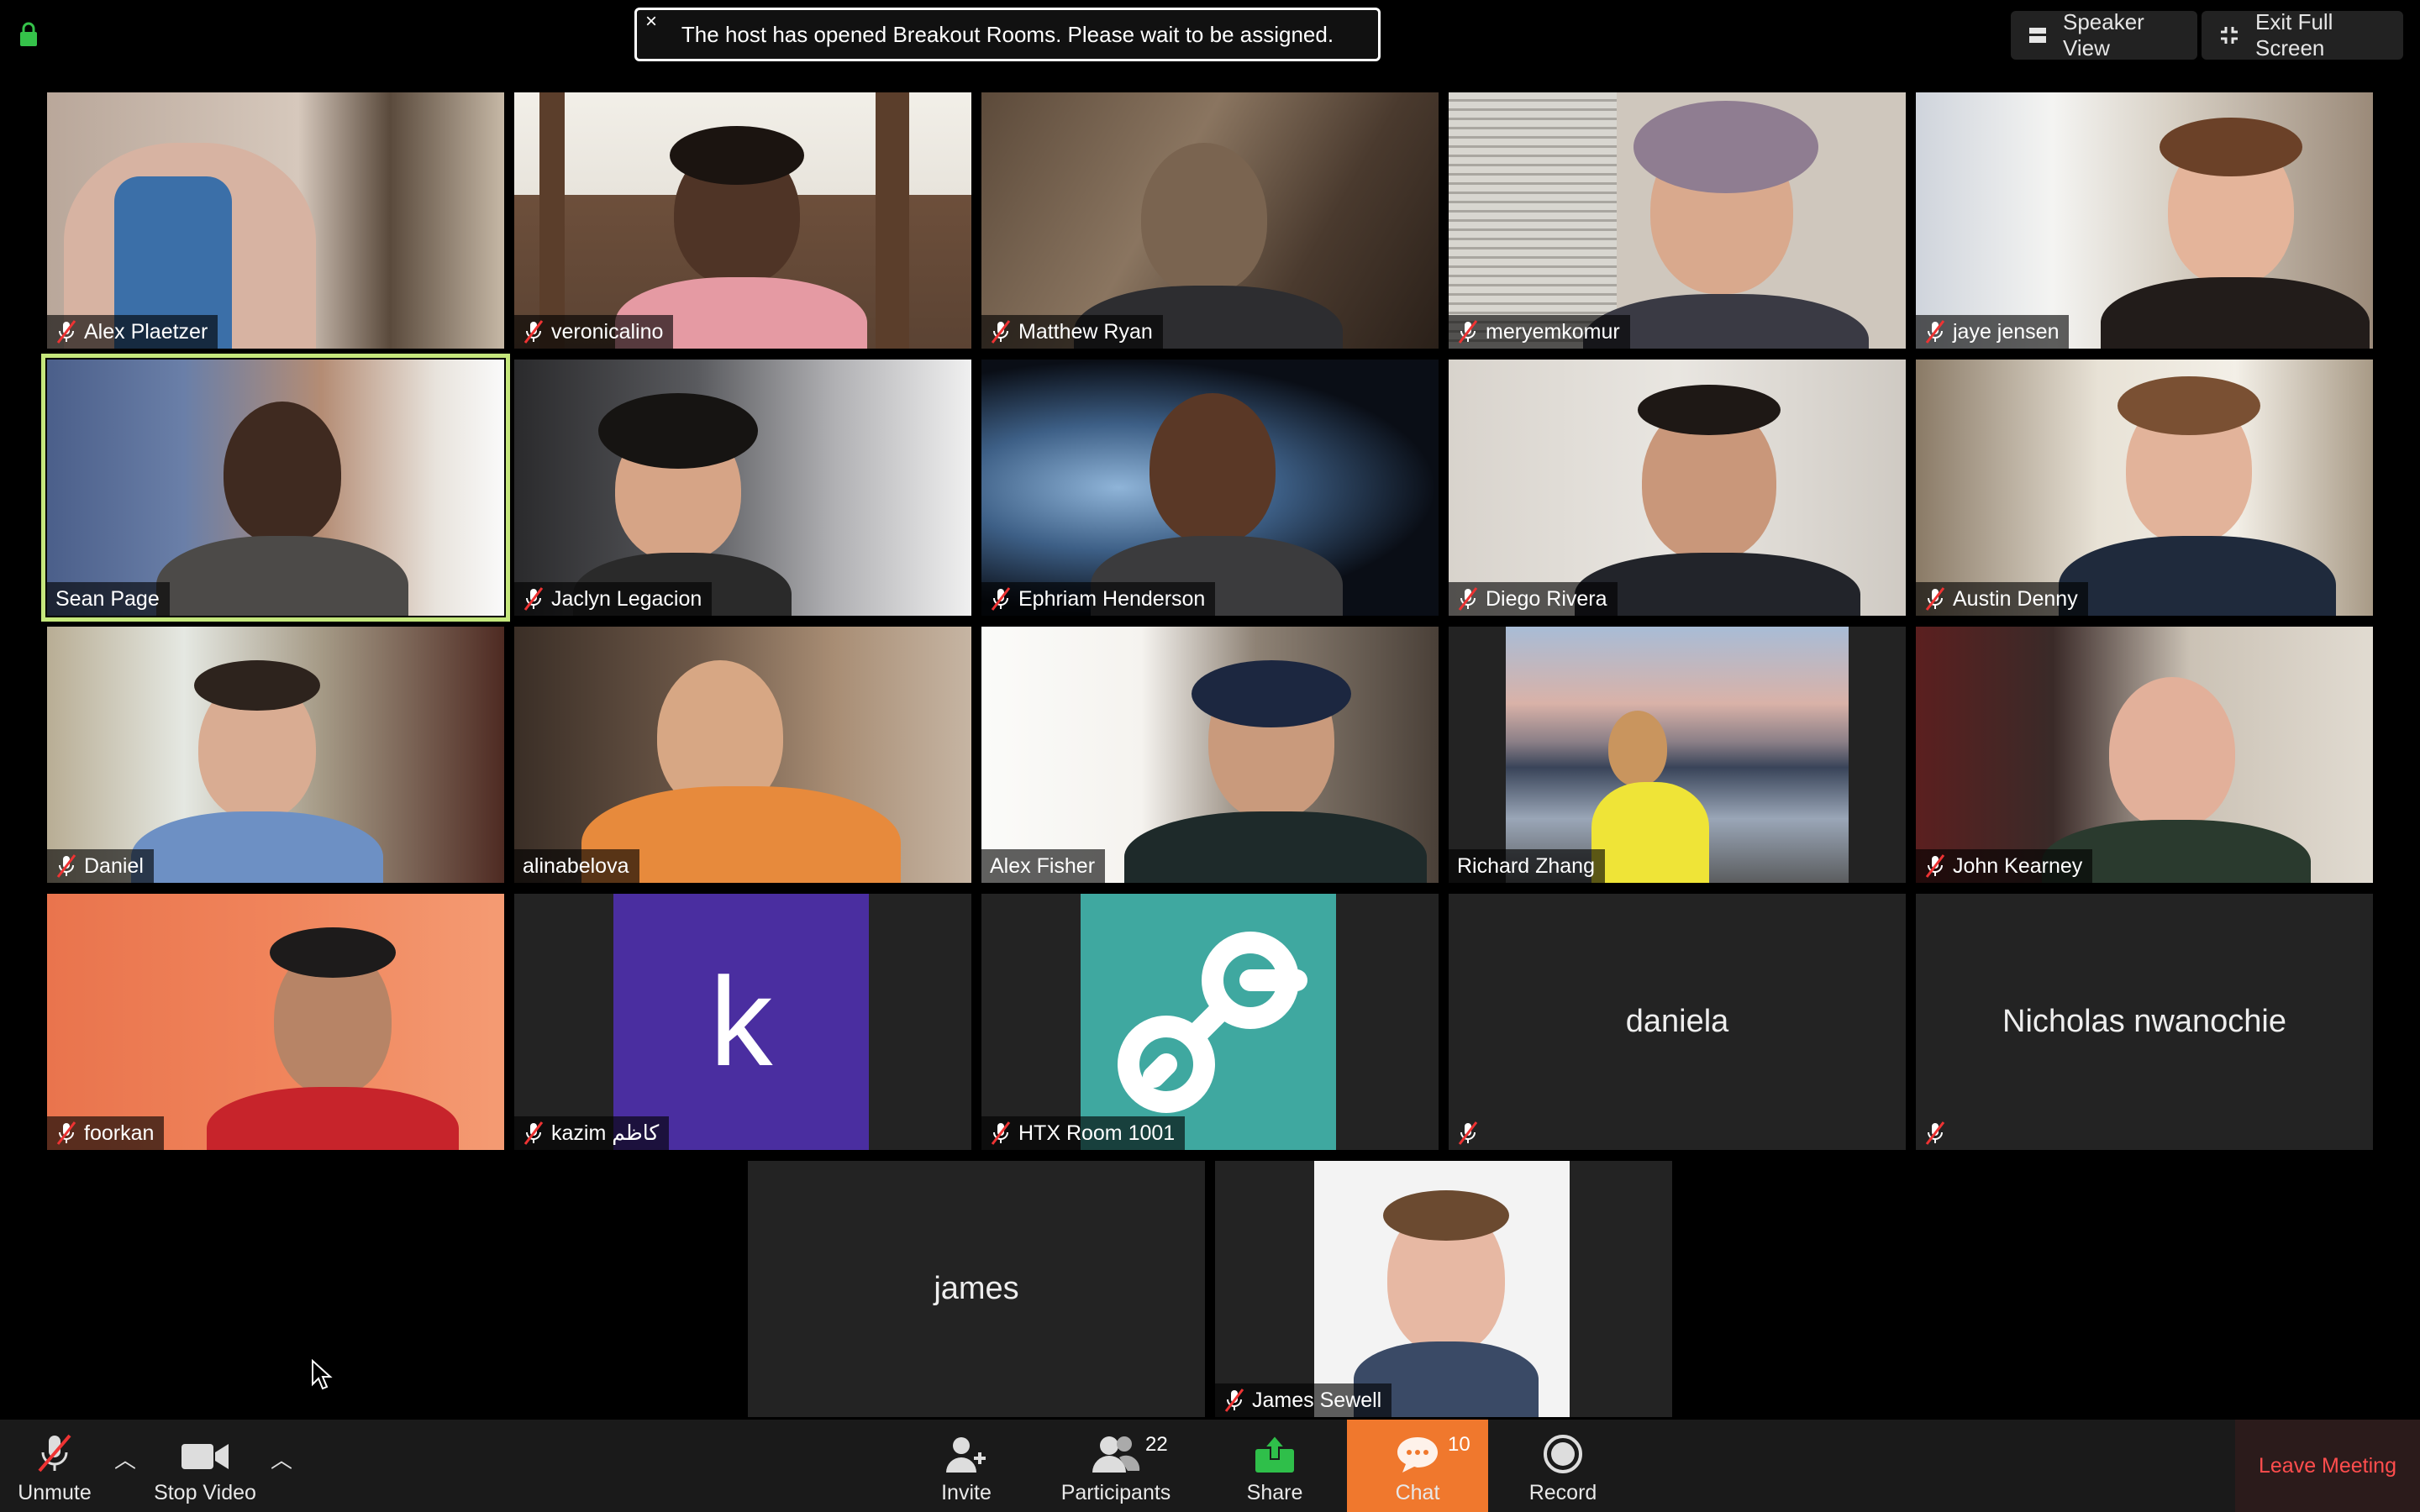 The height and width of the screenshot is (1512, 2420). I want to click on participant-name: meryemkomur, so click(1553, 331).